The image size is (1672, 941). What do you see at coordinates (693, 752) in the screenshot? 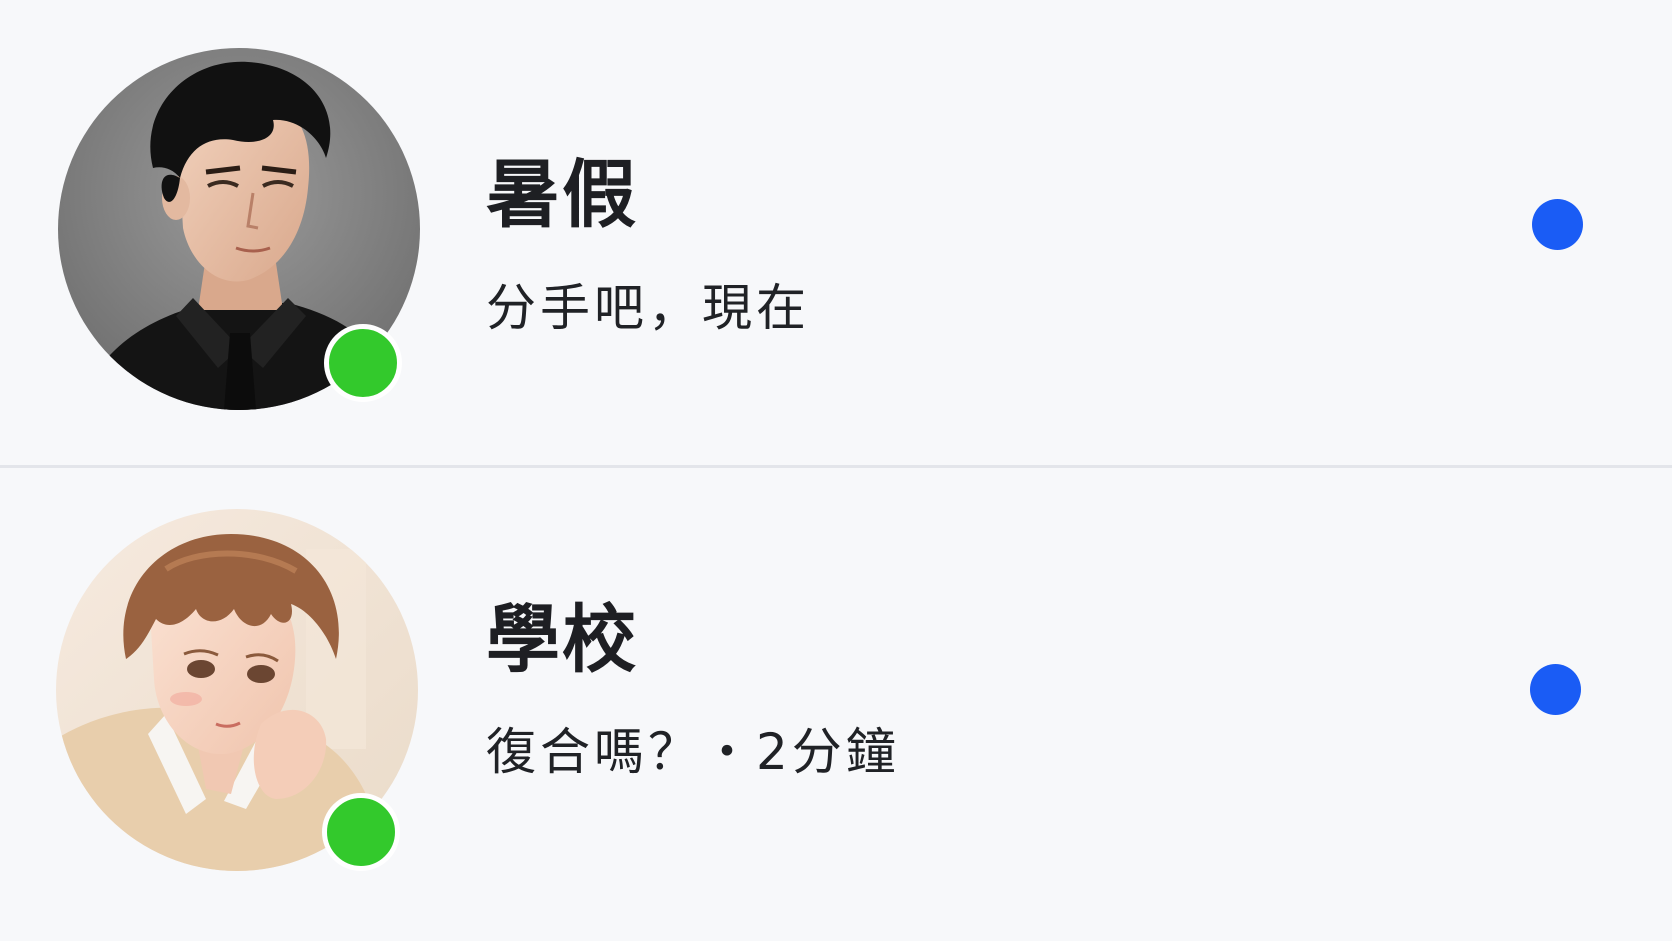
I see `message-preview: 復合嗎？・2分鐘` at bounding box center [693, 752].